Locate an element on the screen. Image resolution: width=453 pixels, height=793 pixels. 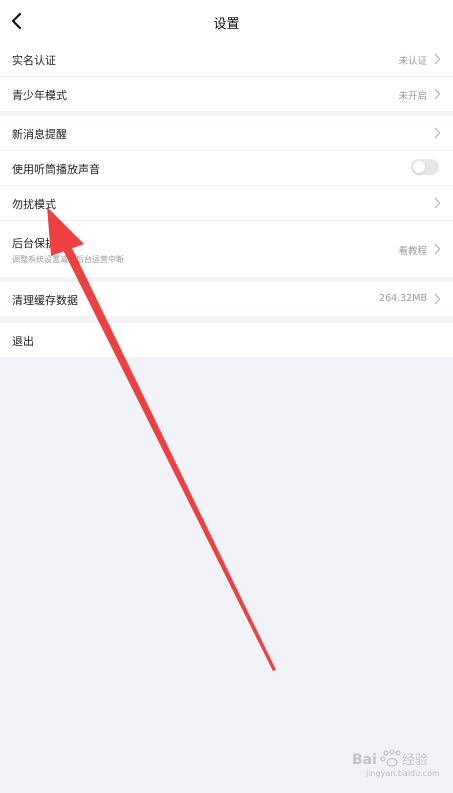
row-label: 青少年模式 is located at coordinates (39, 95).